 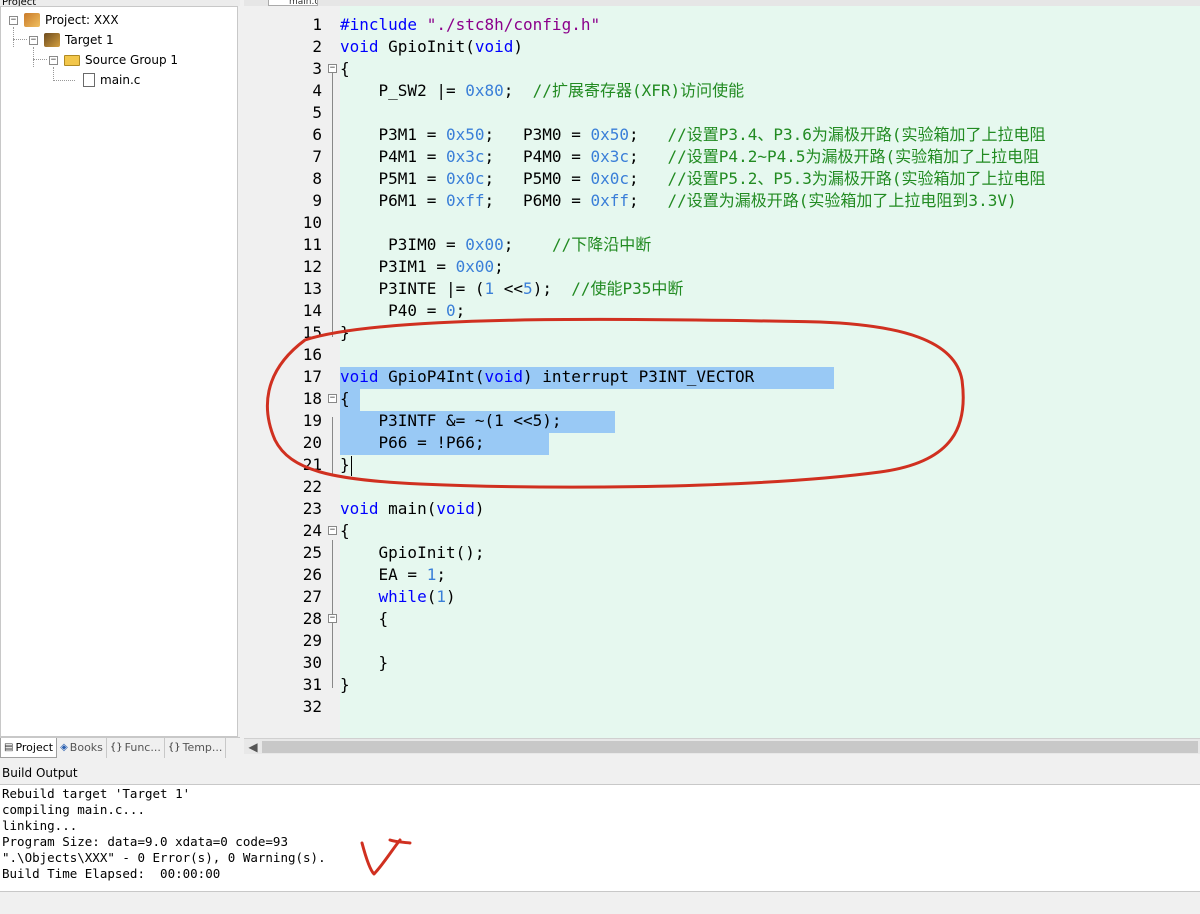 What do you see at coordinates (393, 134) in the screenshot?
I see `code-text: P3M1 =` at bounding box center [393, 134].